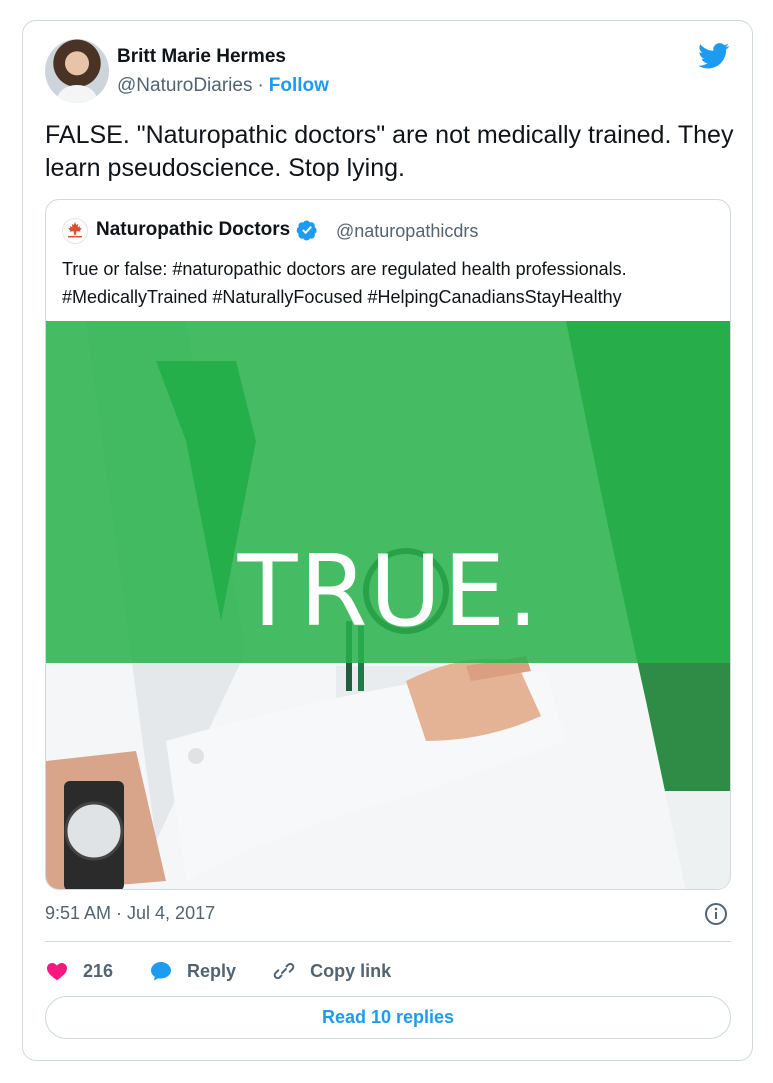 The height and width of the screenshot is (1083, 773). I want to click on follow-link: Follow, so click(299, 86).